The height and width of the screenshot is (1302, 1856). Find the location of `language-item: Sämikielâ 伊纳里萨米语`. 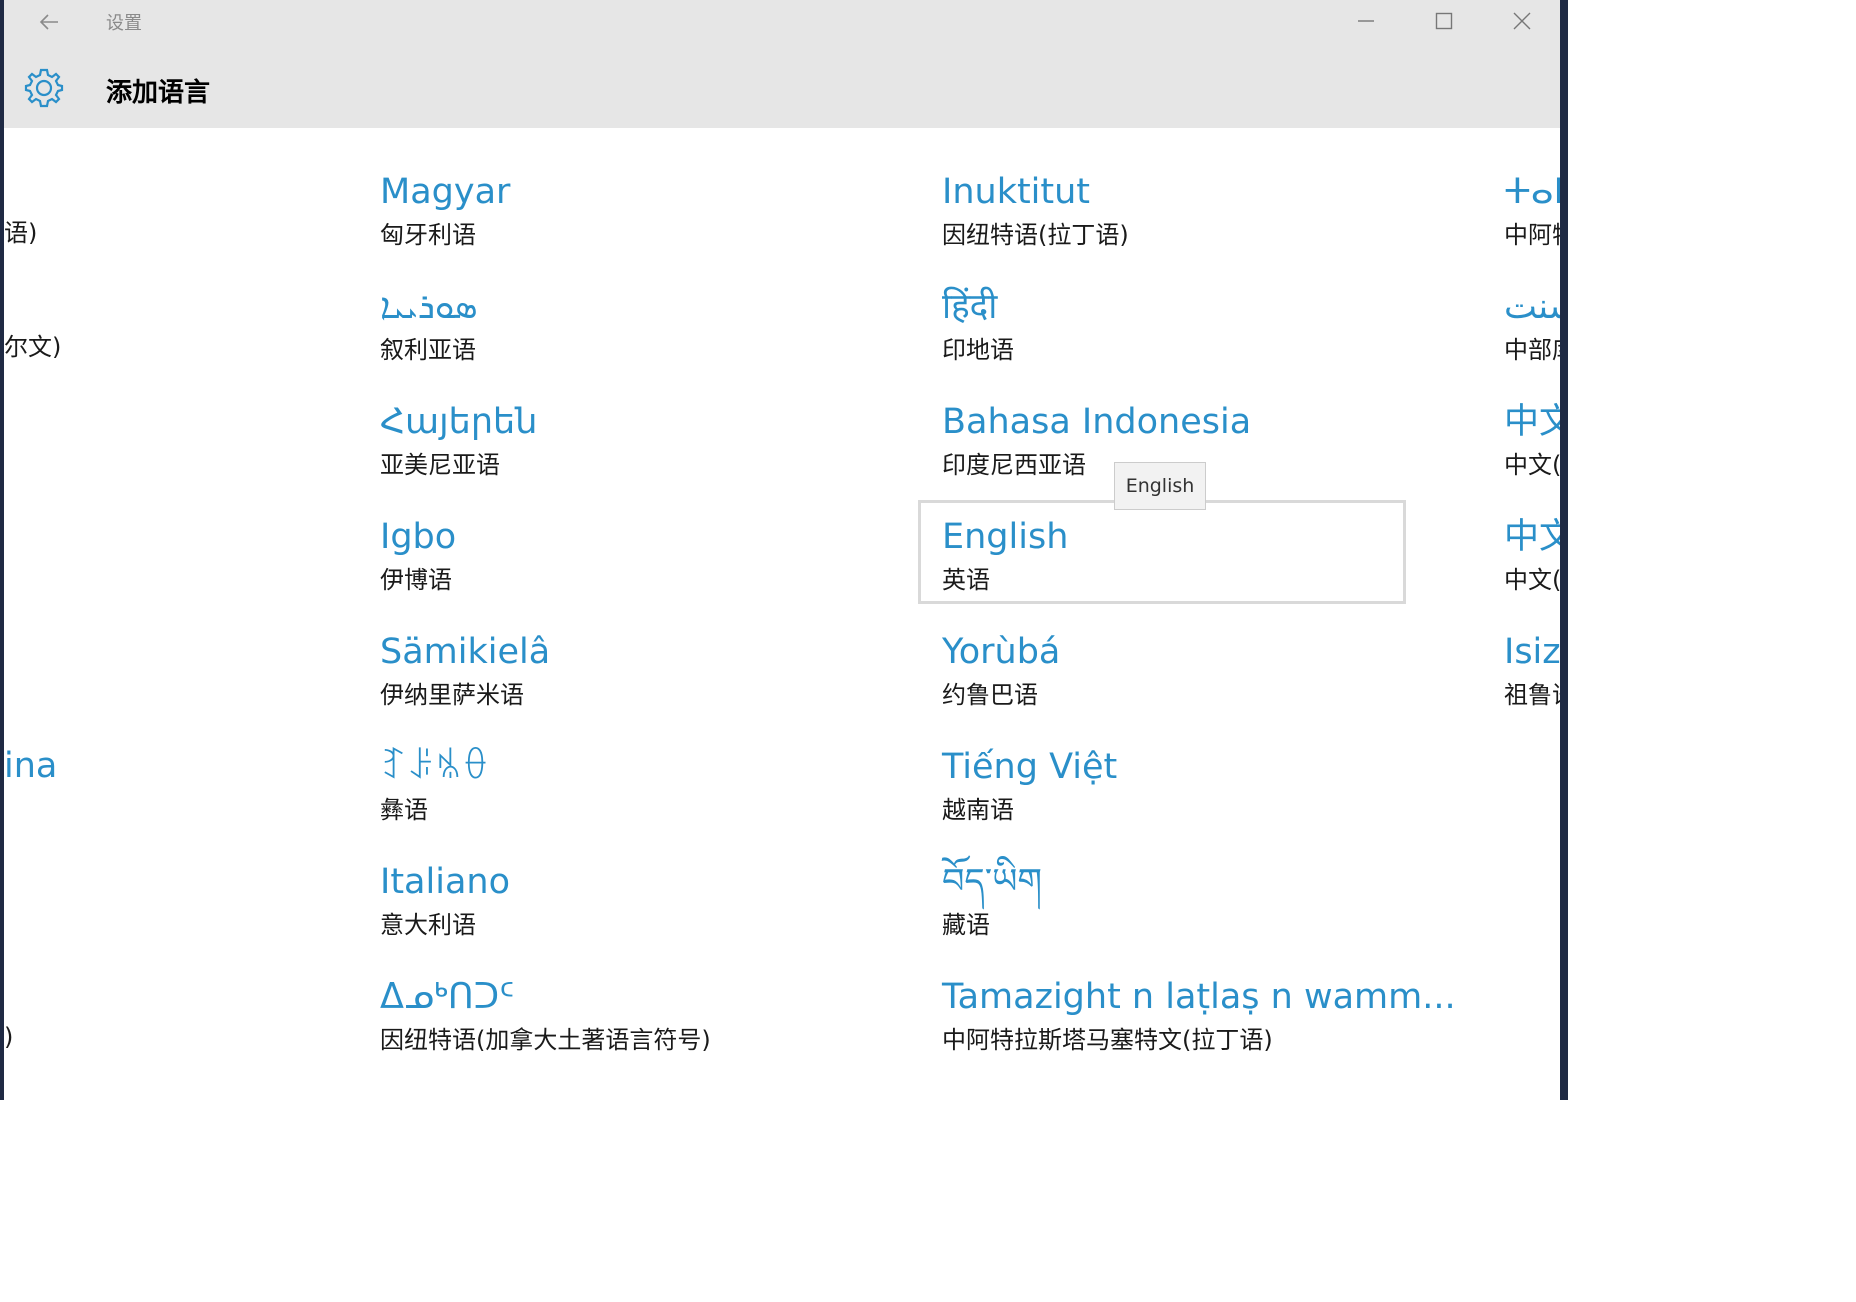

language-item: Sämikielâ 伊纳里萨米语 is located at coordinates (620, 682).